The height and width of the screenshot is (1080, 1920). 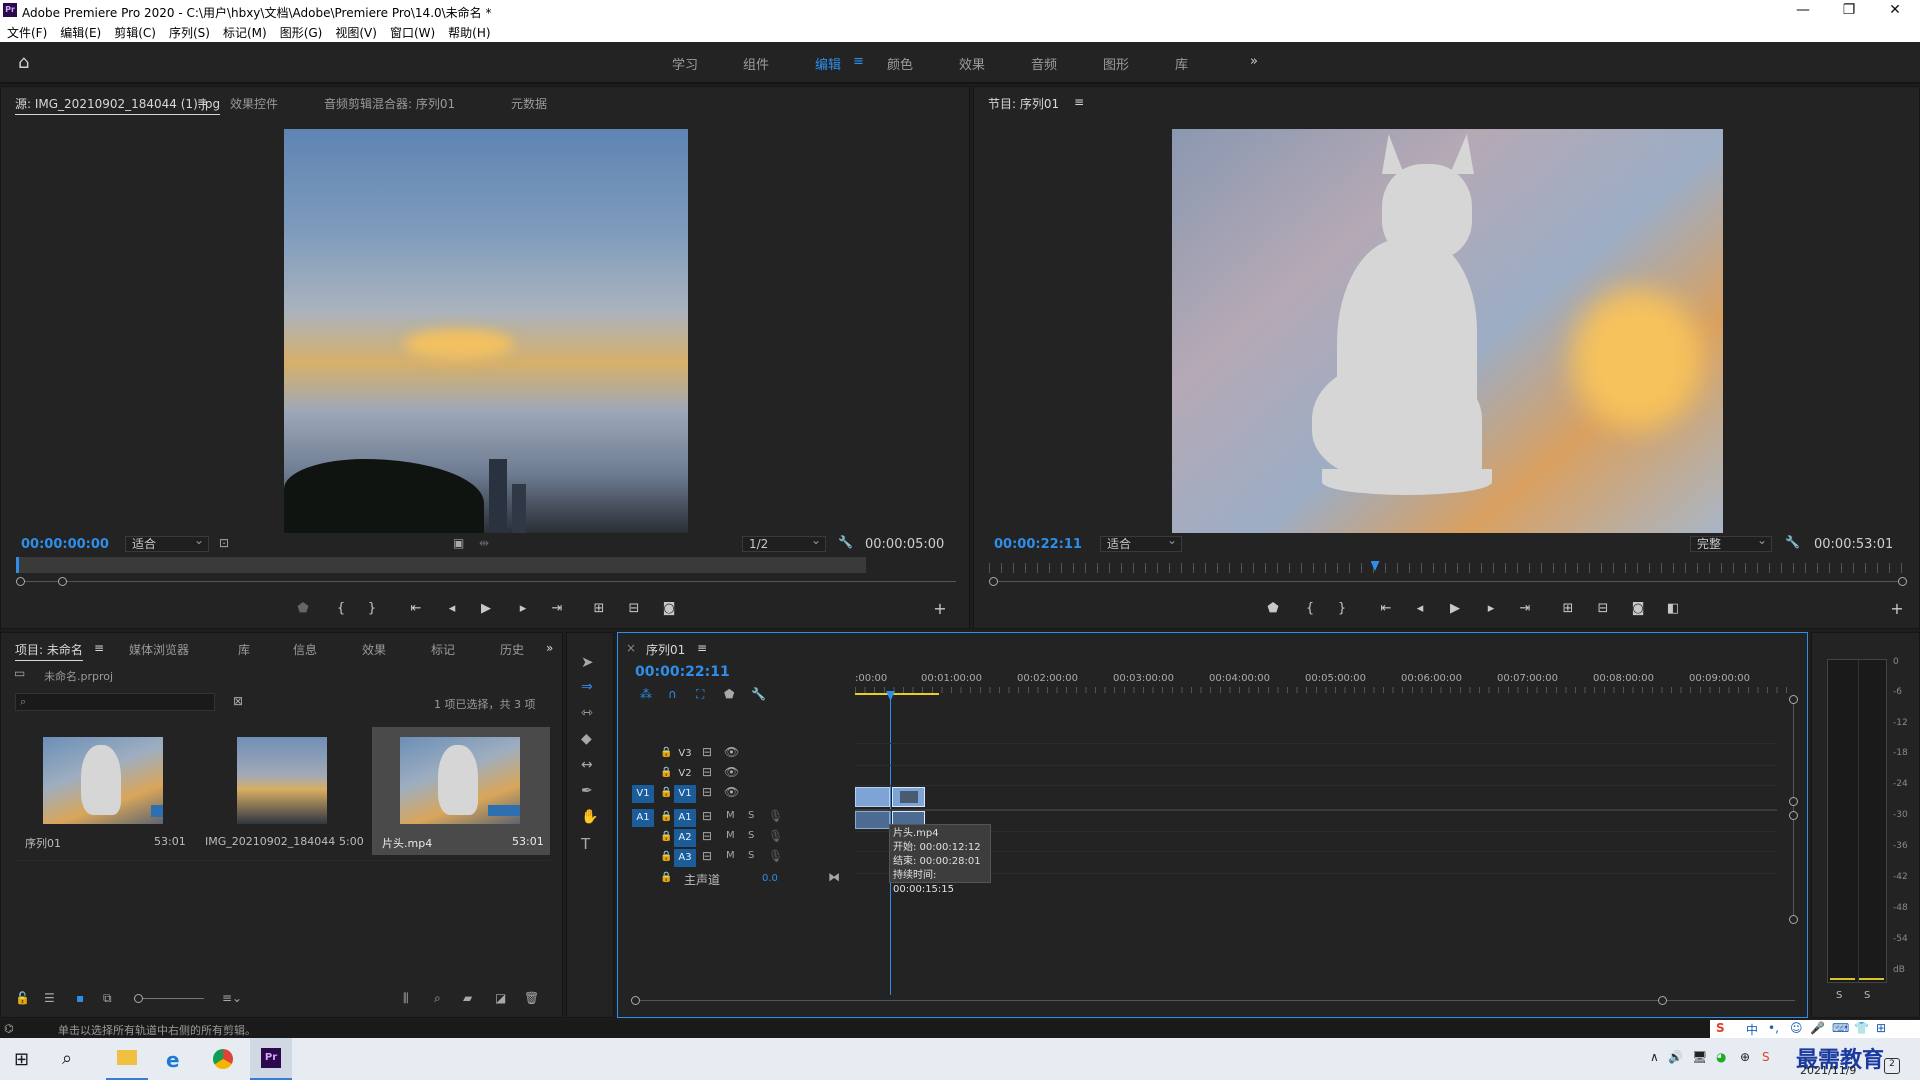 I want to click on track-label-v3: V3, so click(x=685, y=754).